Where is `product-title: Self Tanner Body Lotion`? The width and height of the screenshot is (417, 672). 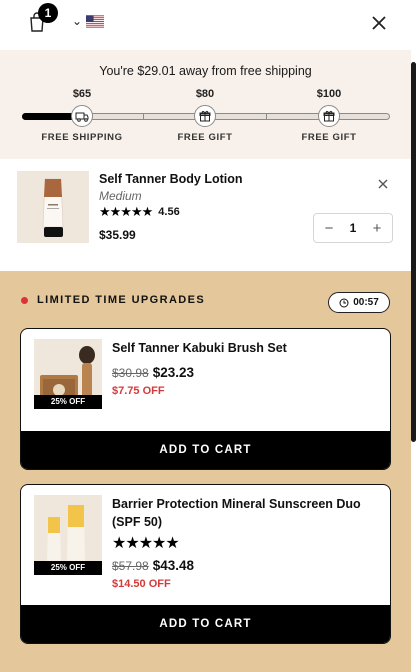
product-title: Self Tanner Body Lotion is located at coordinates (171, 179).